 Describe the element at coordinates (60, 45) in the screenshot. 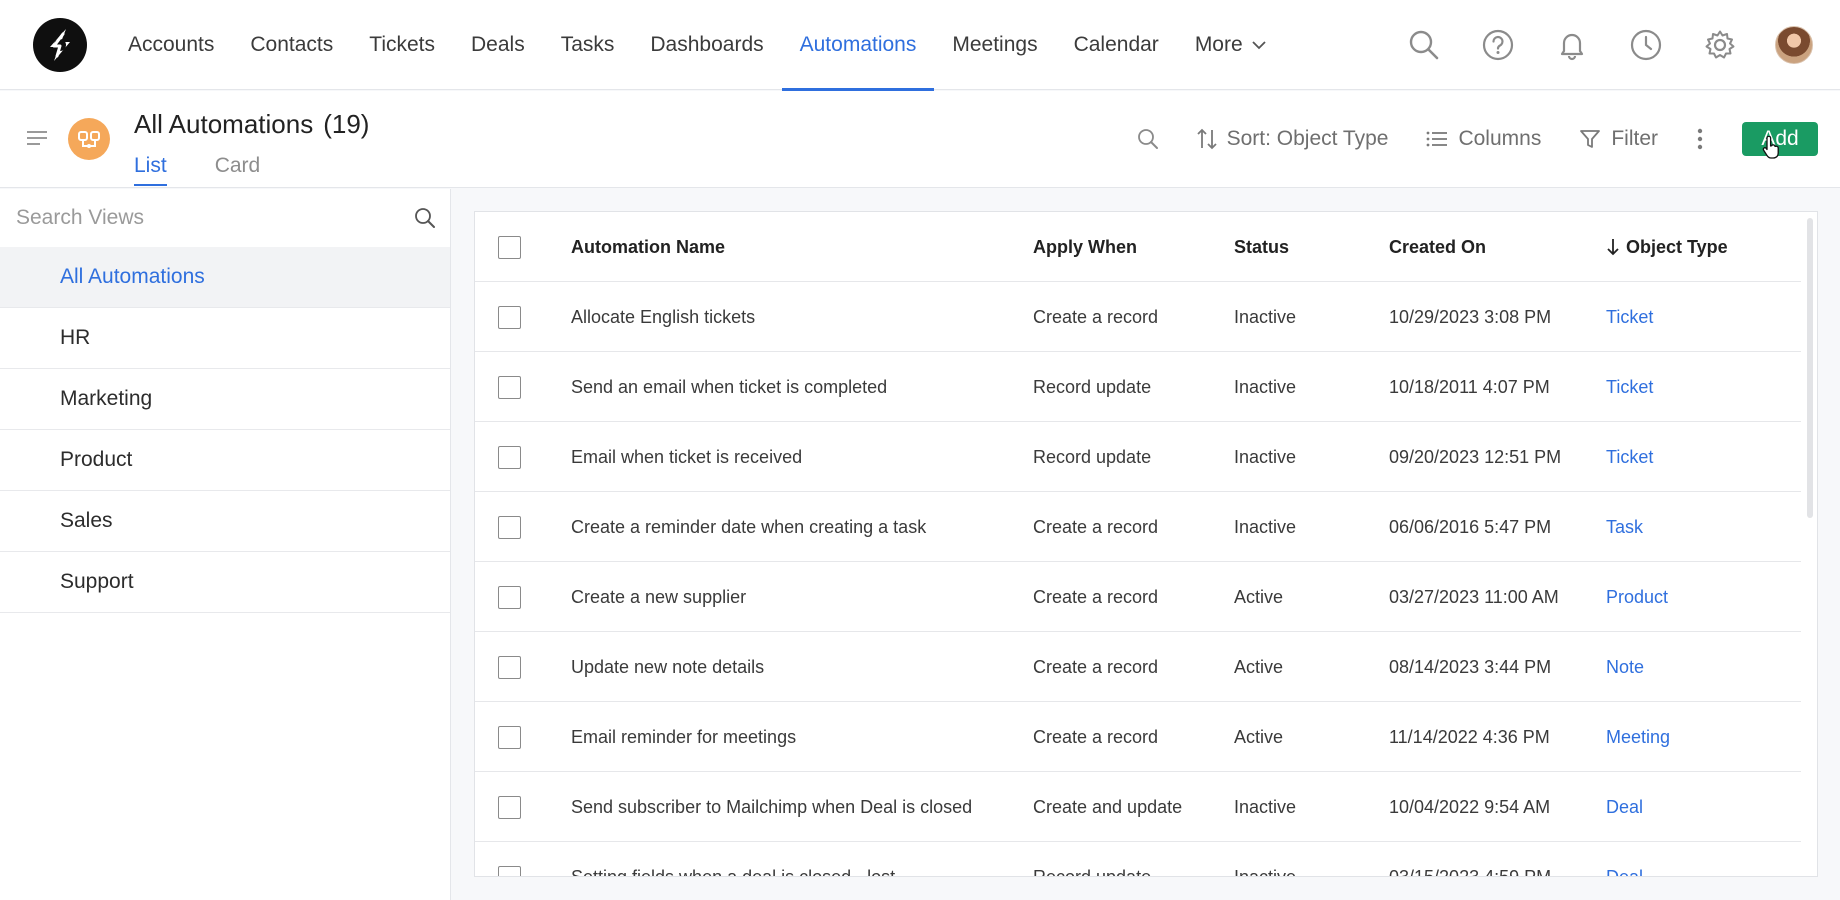

I see `app-logo` at that location.